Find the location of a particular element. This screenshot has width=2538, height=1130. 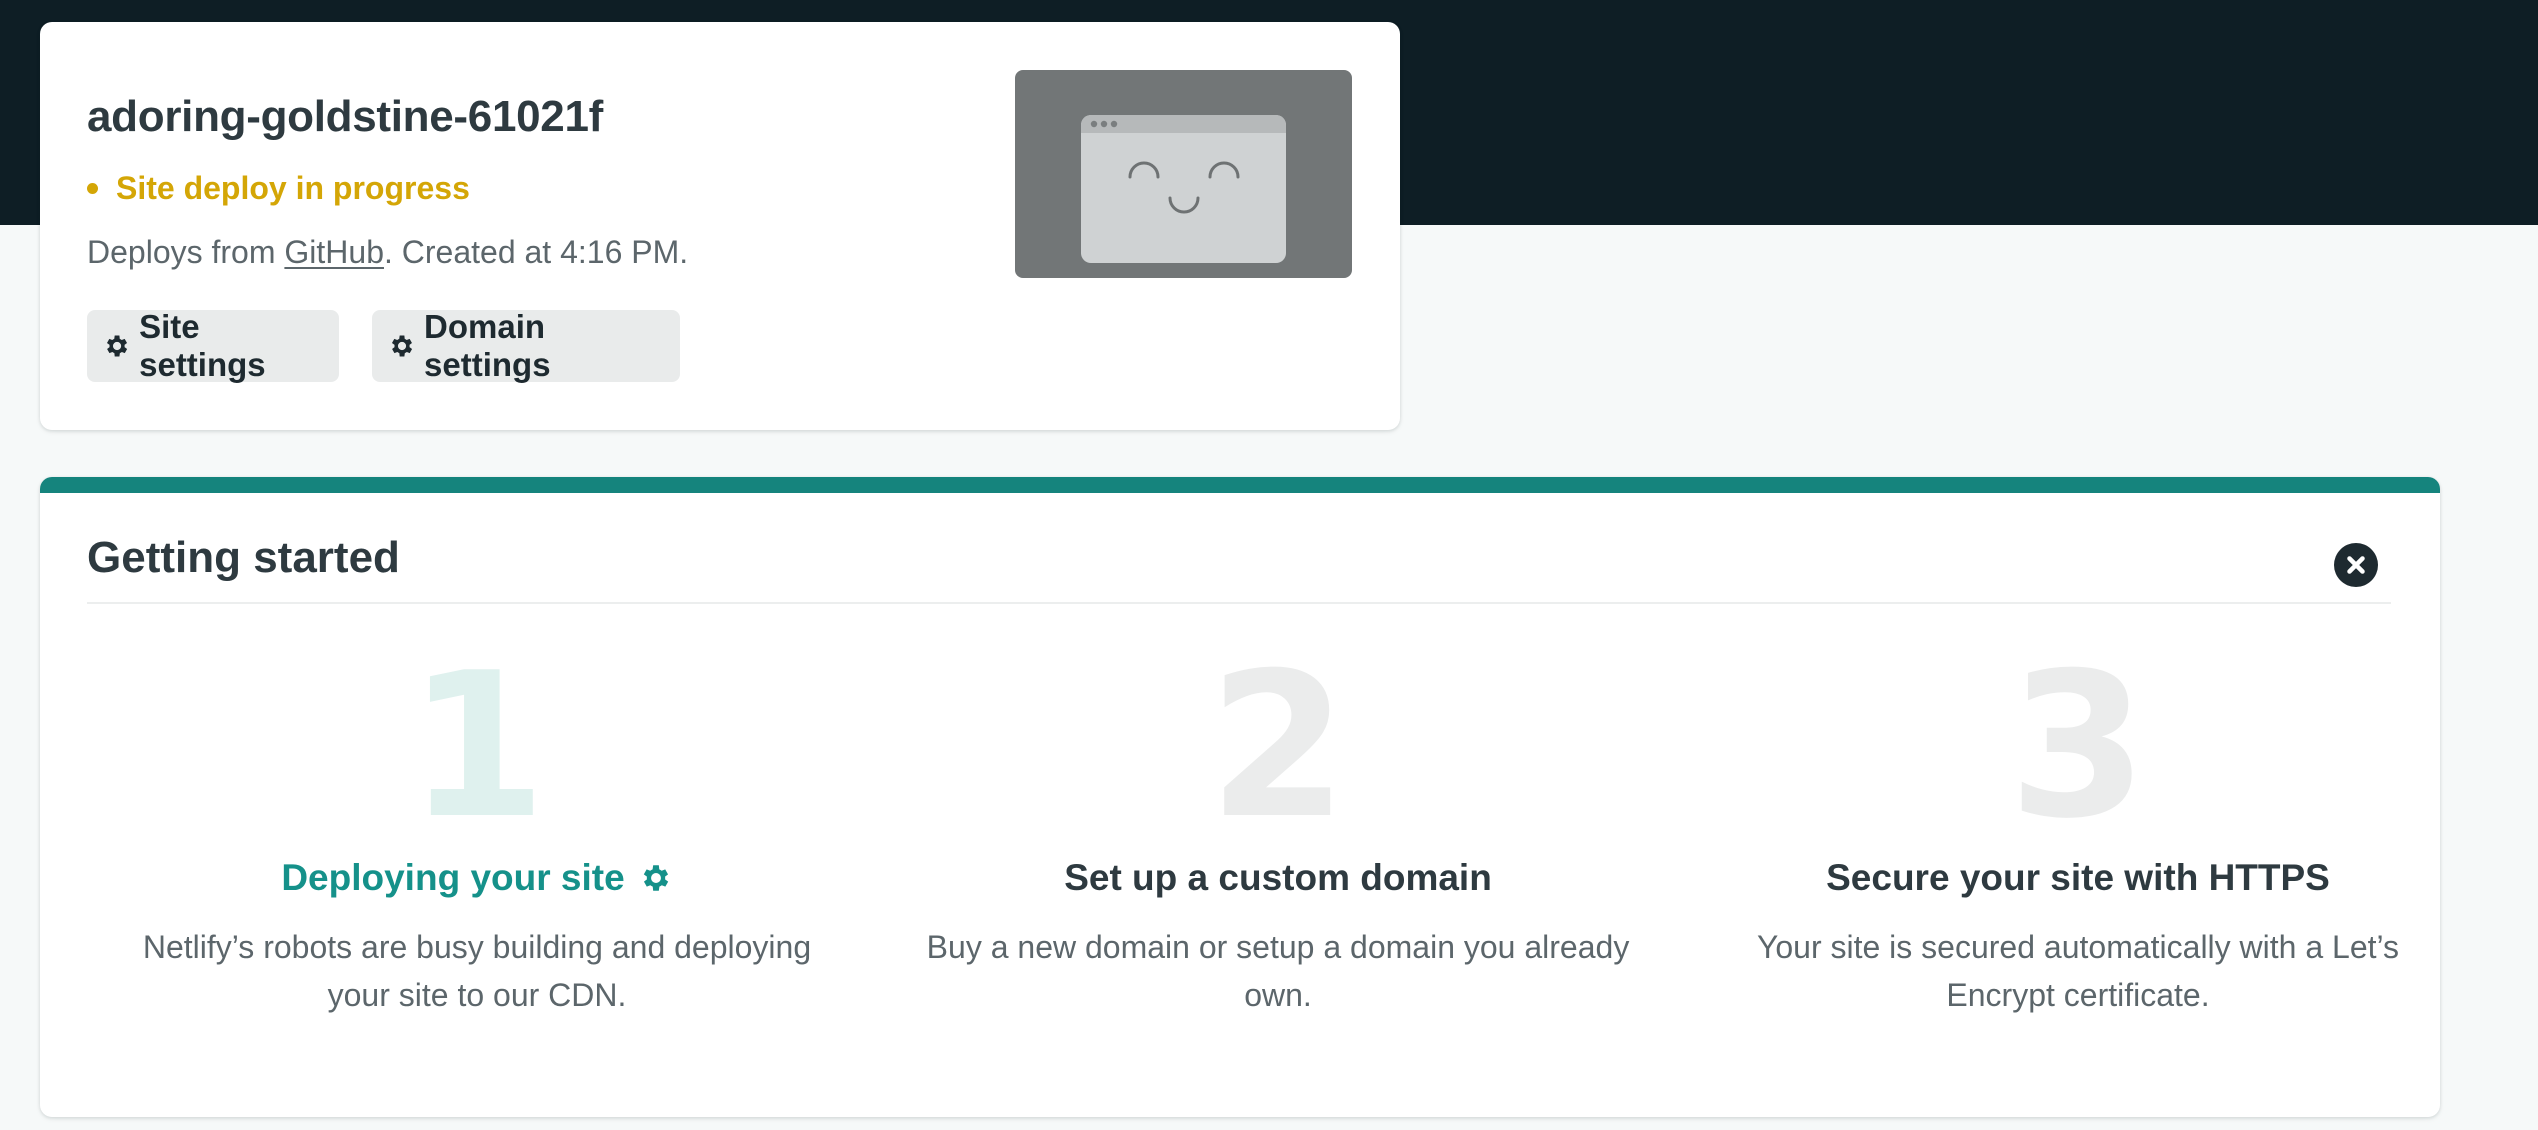

deploy-status-text: Site deploy in progress is located at coordinates (293, 188).